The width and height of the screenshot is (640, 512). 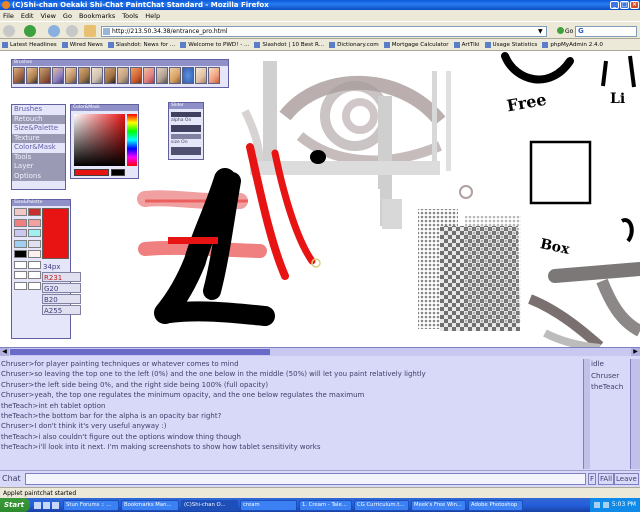 What do you see at coordinates (4, 352) in the screenshot?
I see `scroll-left-icon: ◀` at bounding box center [4, 352].